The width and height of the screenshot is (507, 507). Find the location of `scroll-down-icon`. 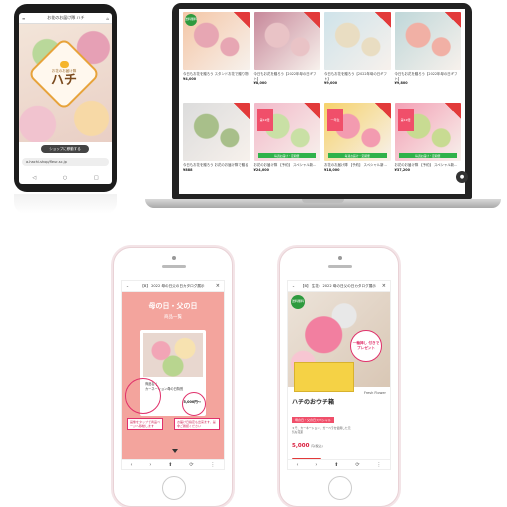

scroll-down-icon is located at coordinates (175, 451).